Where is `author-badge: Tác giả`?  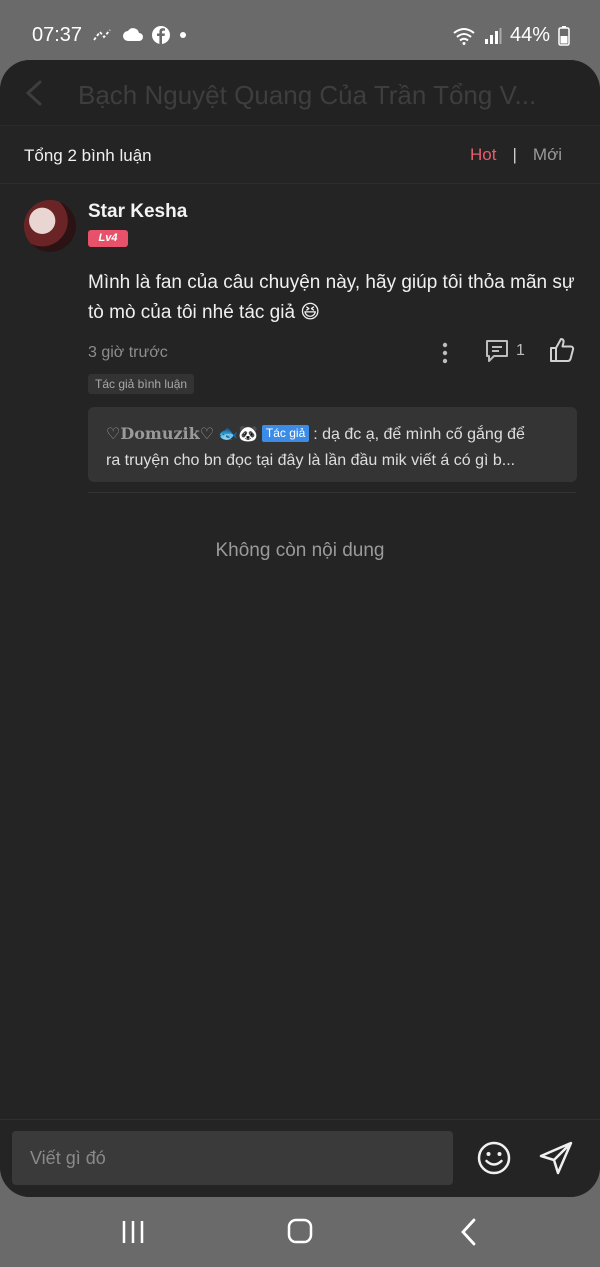 author-badge: Tác giả is located at coordinates (285, 433).